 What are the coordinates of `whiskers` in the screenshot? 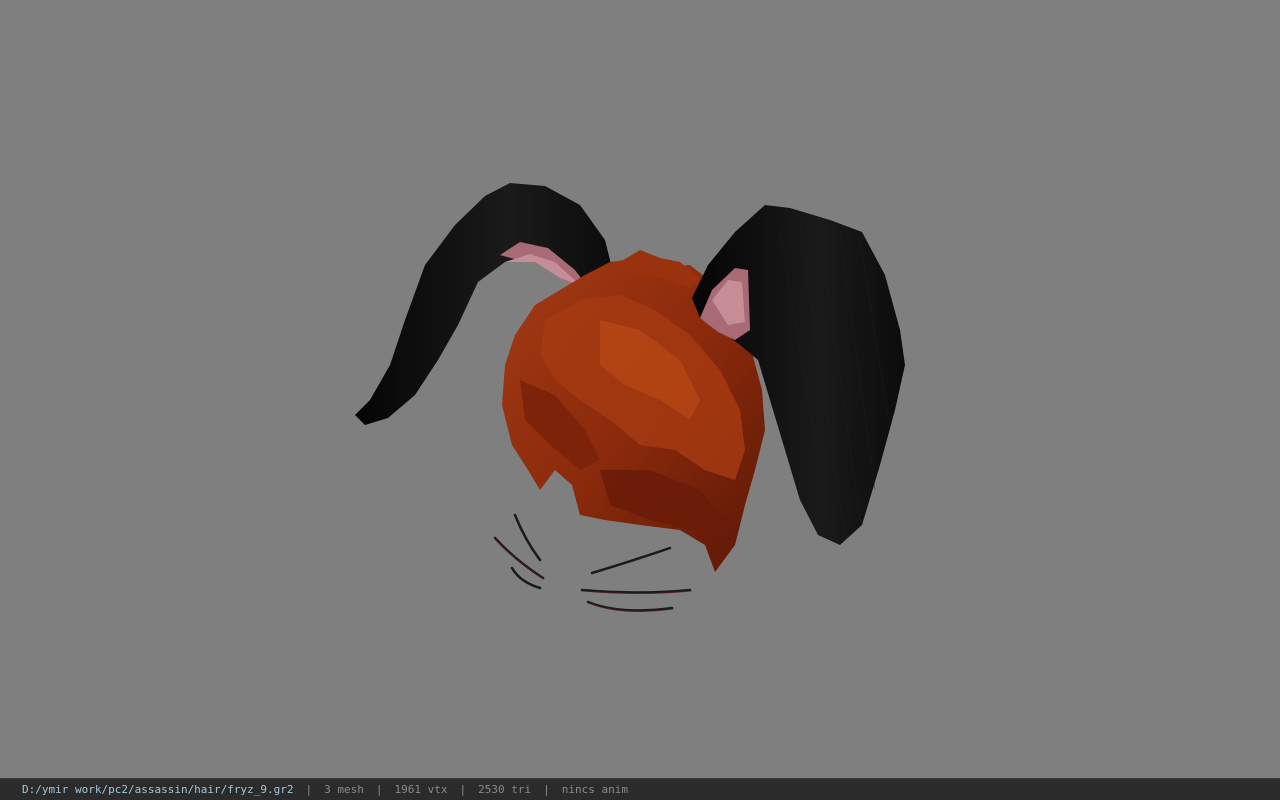 It's located at (592, 562).